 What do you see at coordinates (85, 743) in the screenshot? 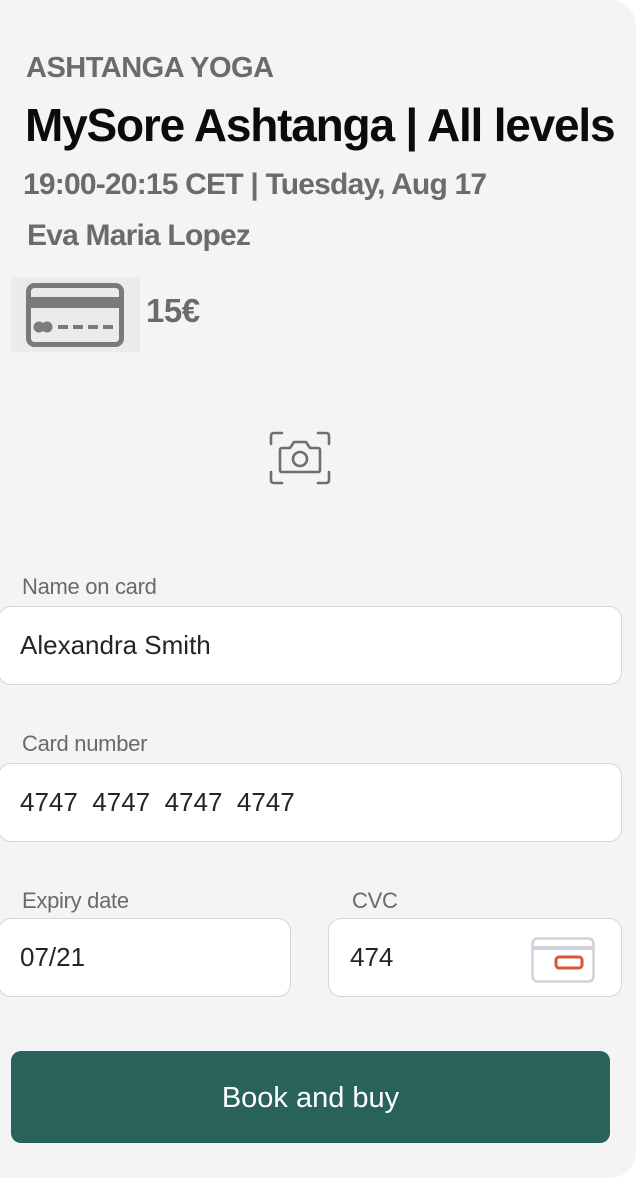
I see `card-number-label: Card number` at bounding box center [85, 743].